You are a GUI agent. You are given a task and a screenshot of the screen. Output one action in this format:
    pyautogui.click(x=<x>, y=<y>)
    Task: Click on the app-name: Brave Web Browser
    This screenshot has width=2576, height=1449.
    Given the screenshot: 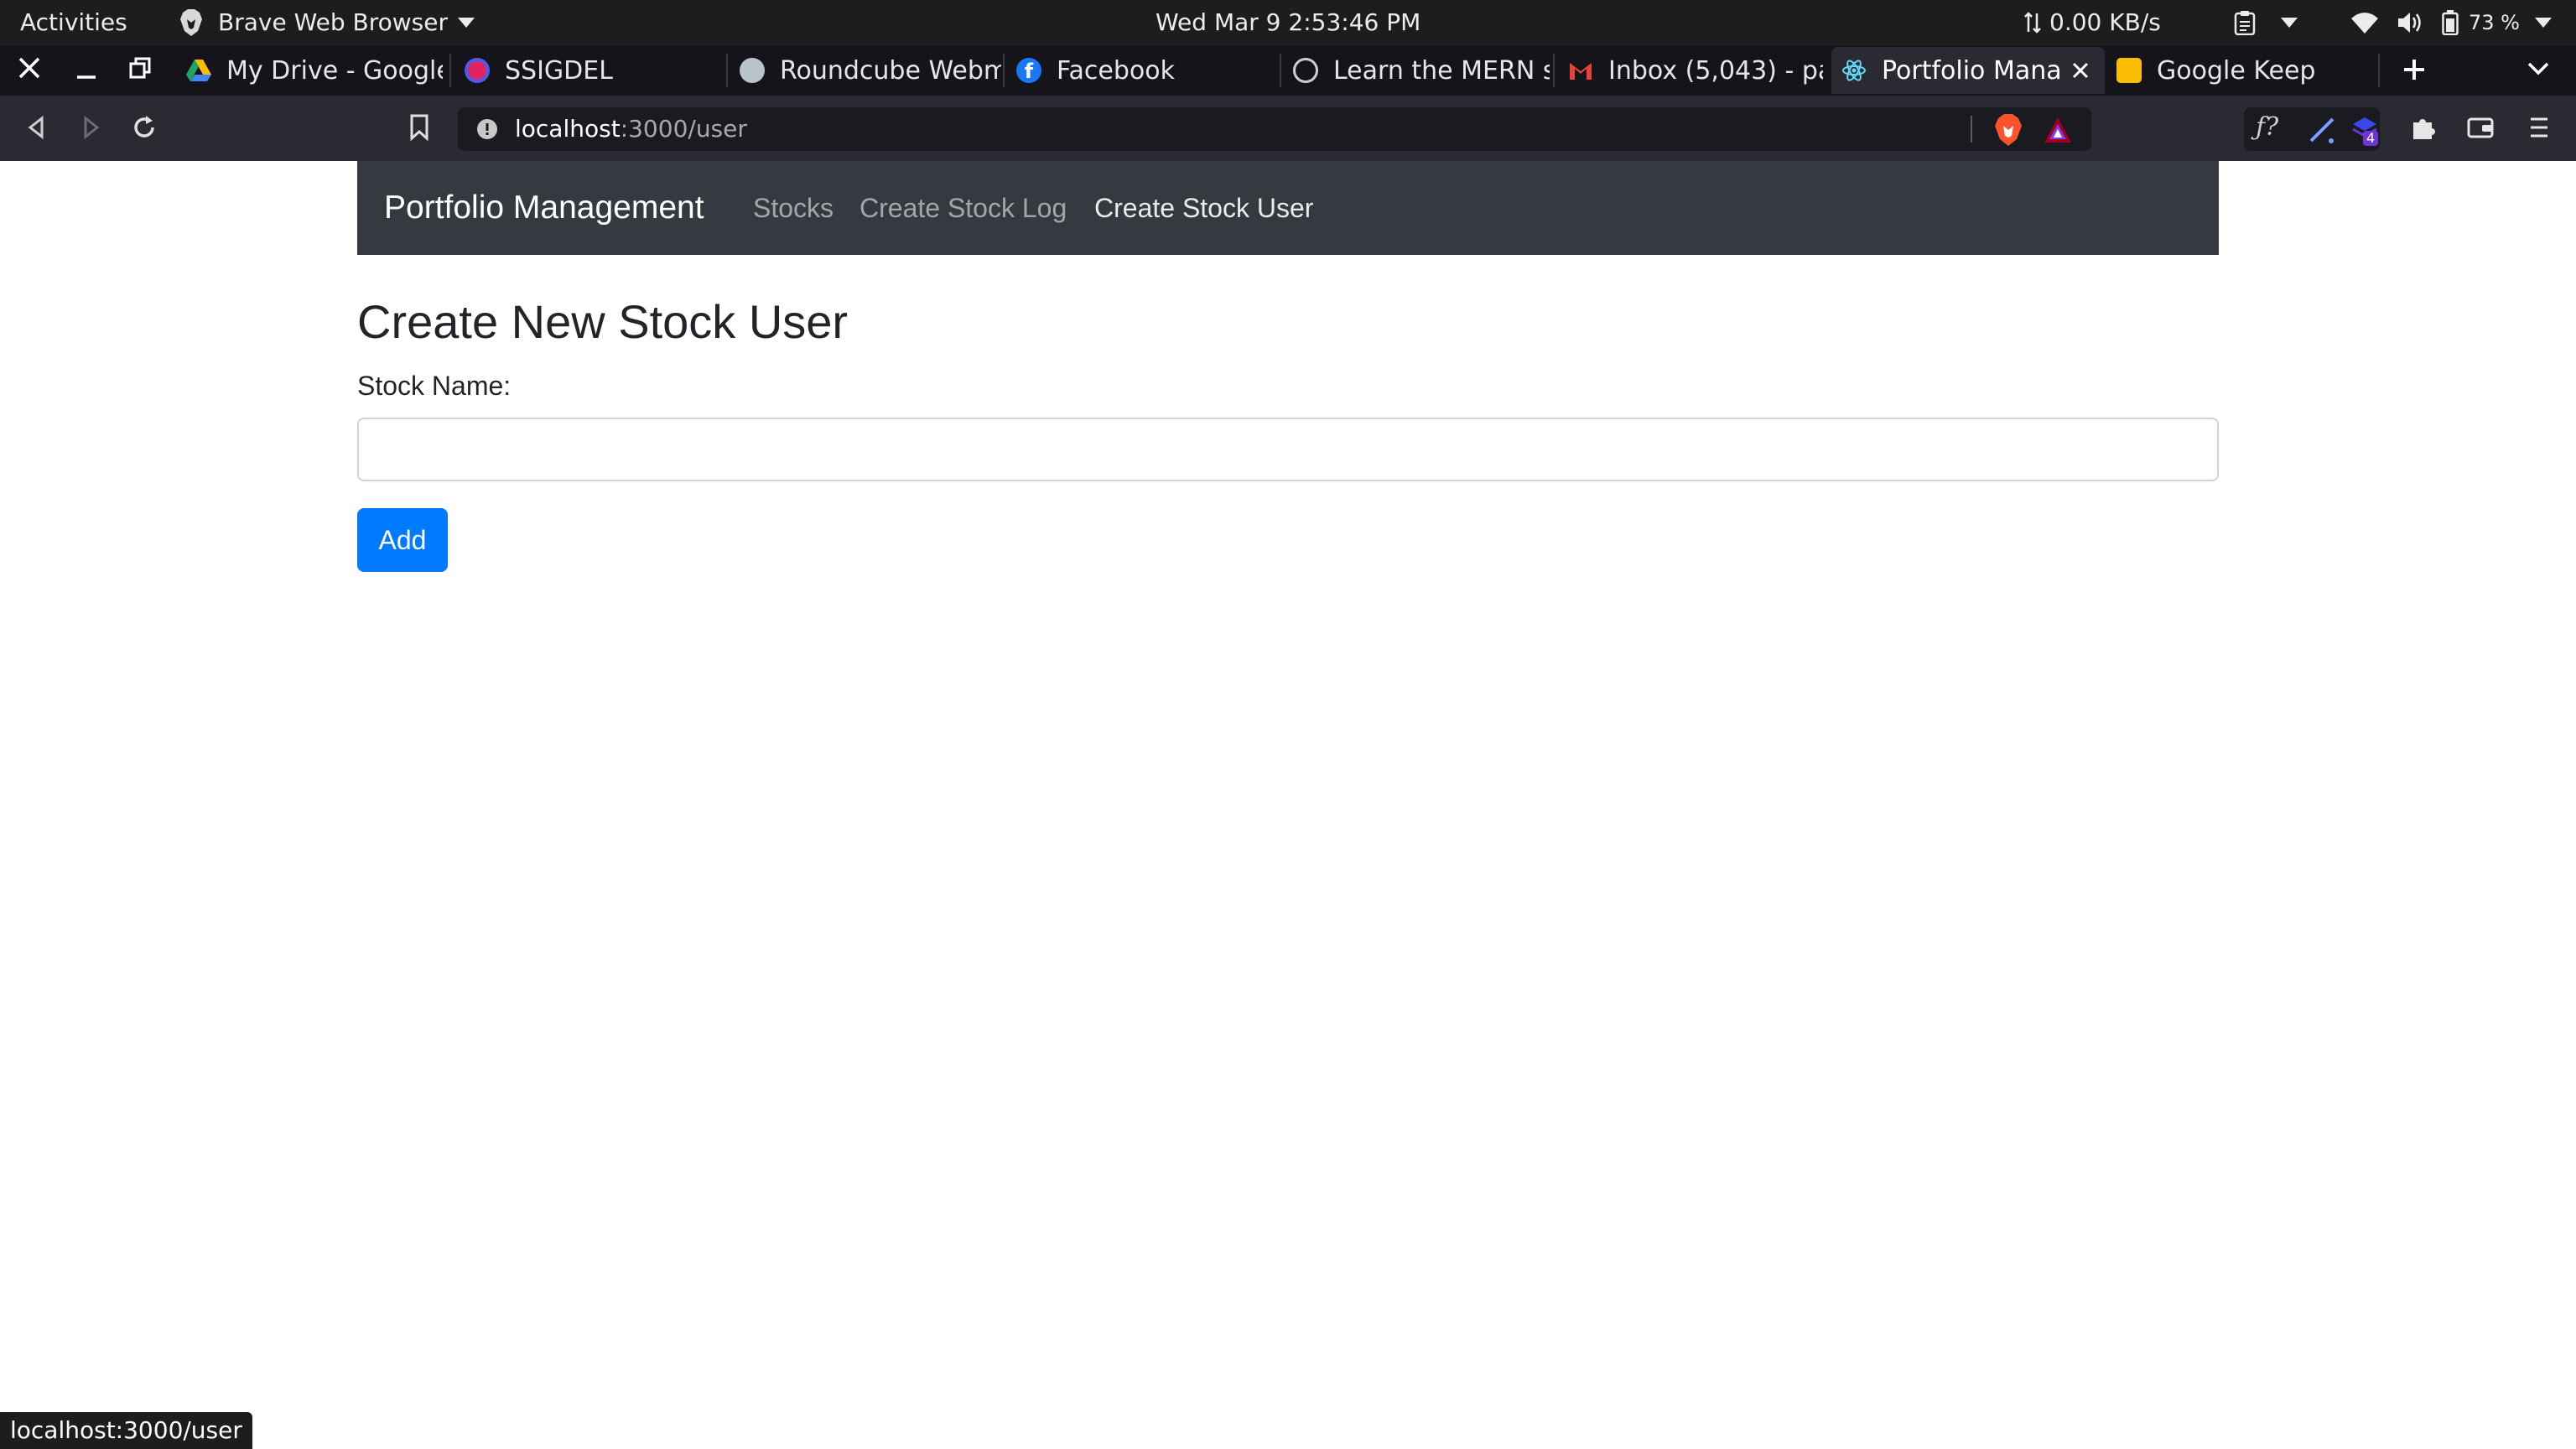 What is the action you would take?
    pyautogui.click(x=333, y=22)
    